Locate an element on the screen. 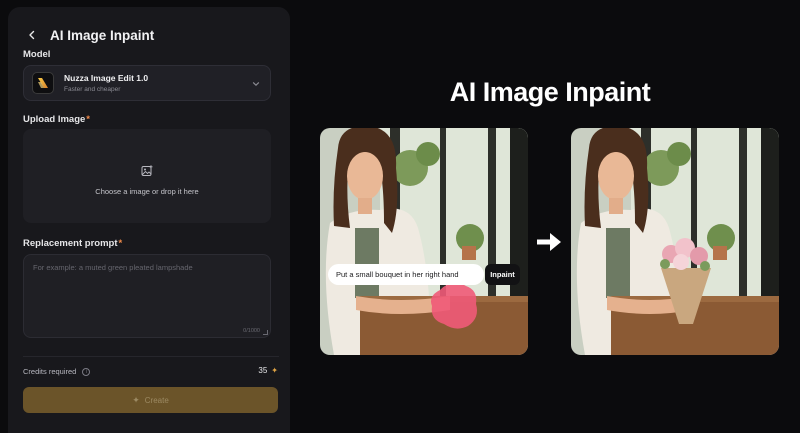  chevron-down-icon is located at coordinates (256, 84).